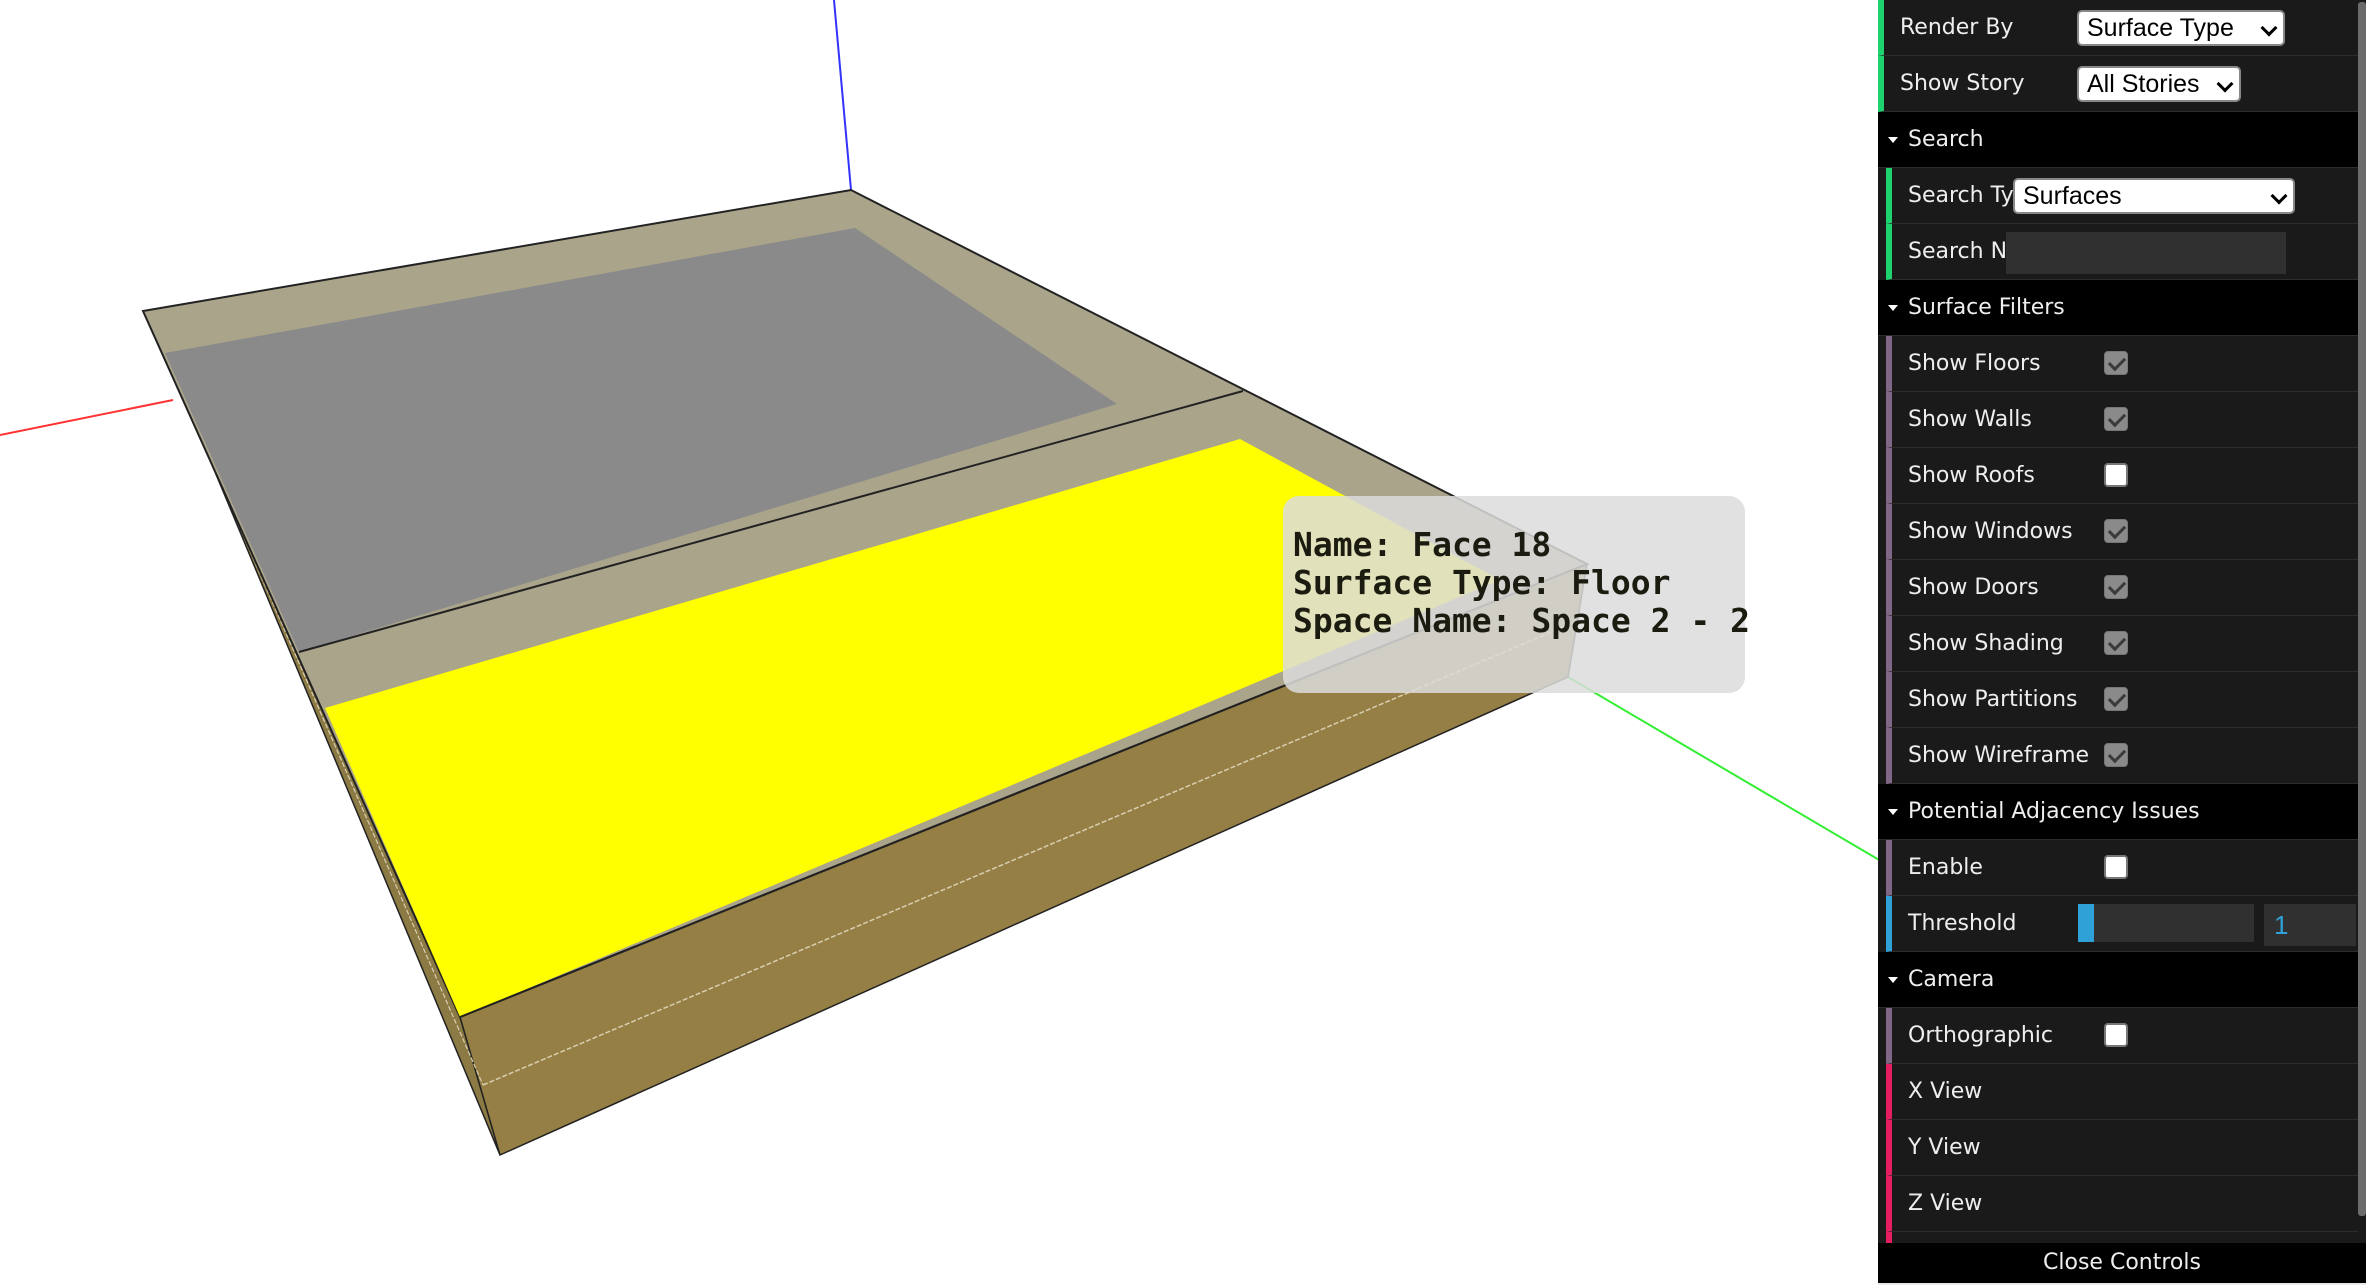 This screenshot has width=2366, height=1285. I want to click on scrollbar-thumb, so click(2362, 609).